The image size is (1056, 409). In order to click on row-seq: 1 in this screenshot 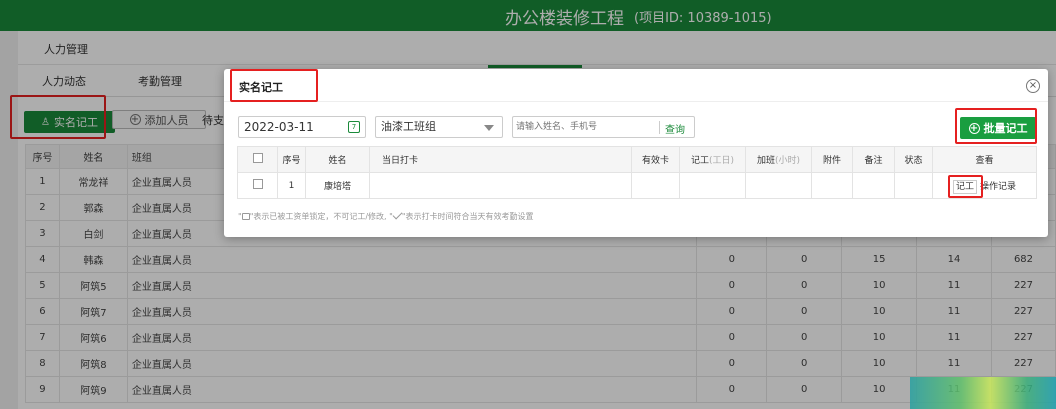, I will do `click(291, 185)`.